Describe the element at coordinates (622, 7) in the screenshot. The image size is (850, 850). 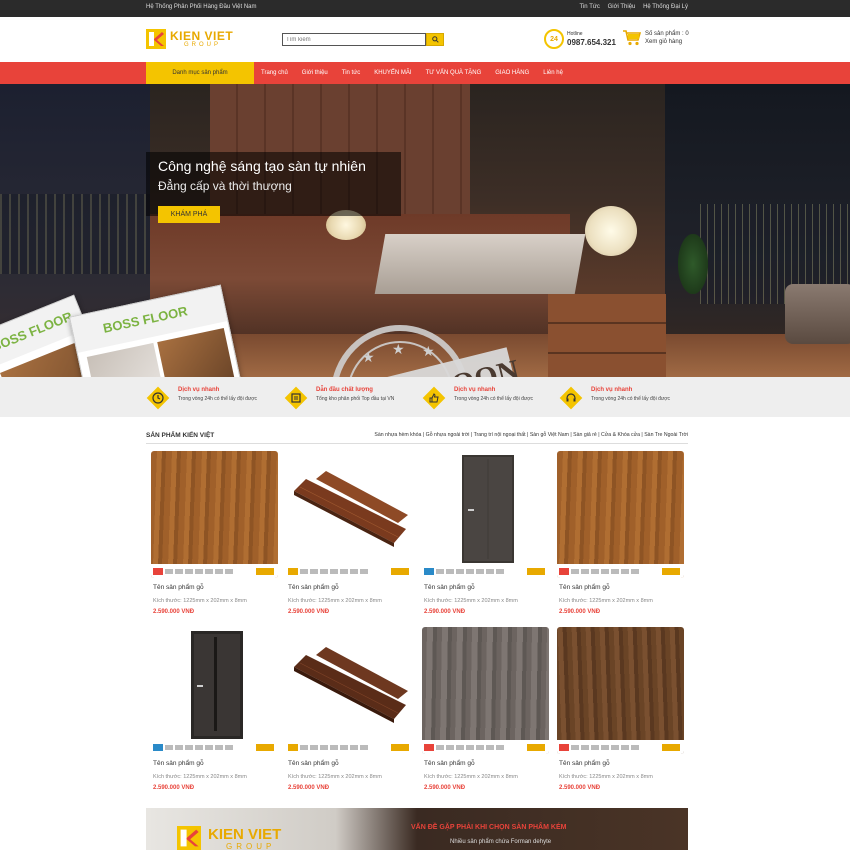
I see `top-link-about: Giới Thiệu` at that location.